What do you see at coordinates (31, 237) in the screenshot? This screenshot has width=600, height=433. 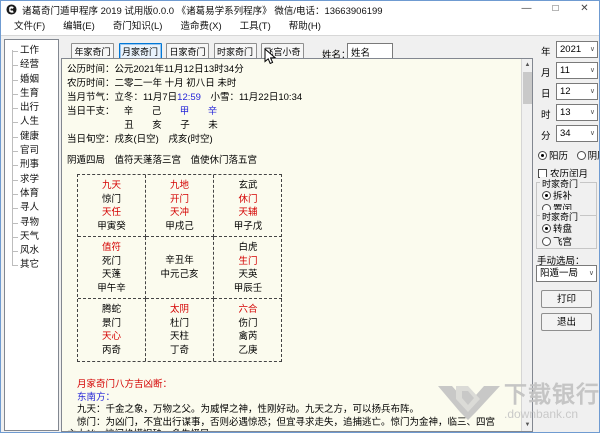 I see `sidebar-item: 天气` at bounding box center [31, 237].